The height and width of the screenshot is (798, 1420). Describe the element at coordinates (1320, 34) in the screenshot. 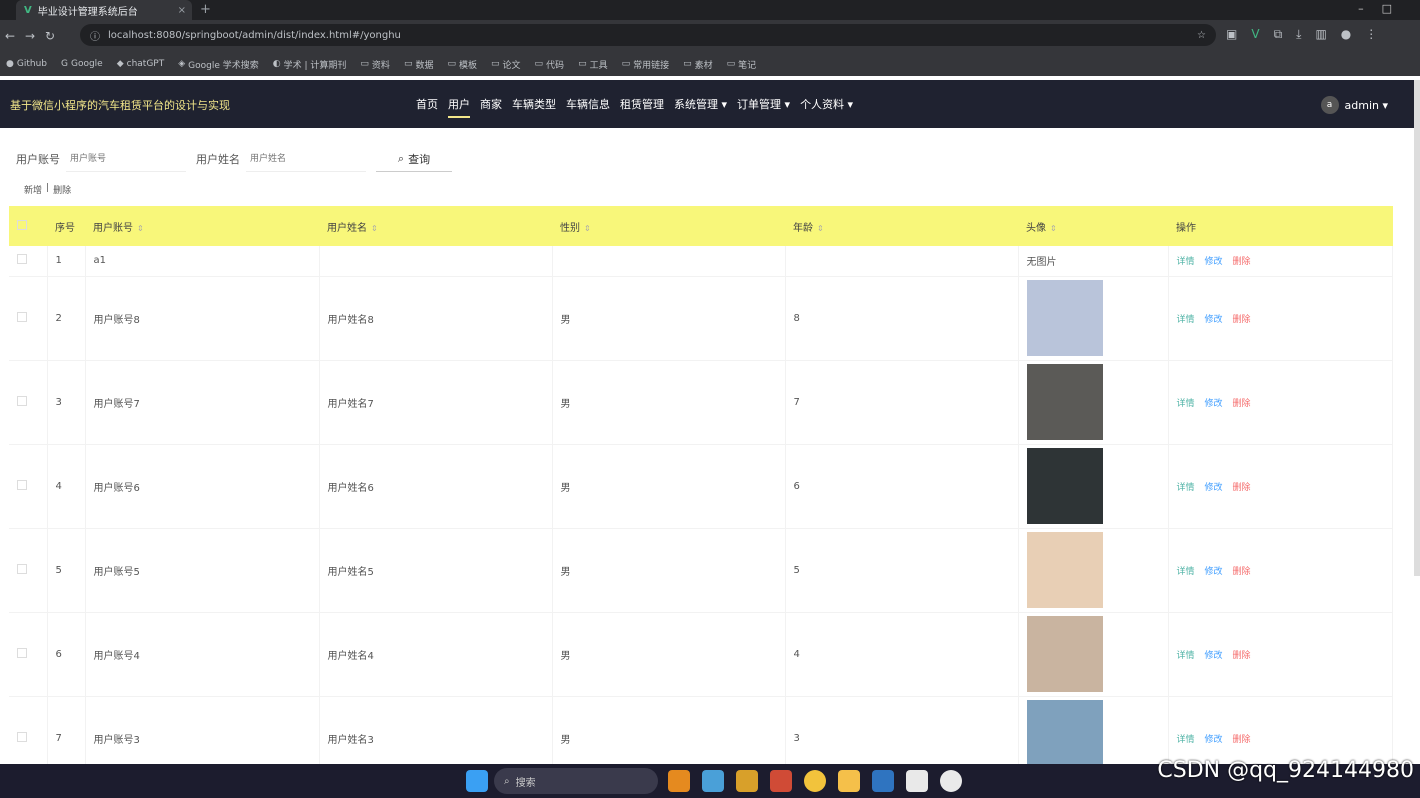

I see `sidepanel-icon: ▥` at that location.